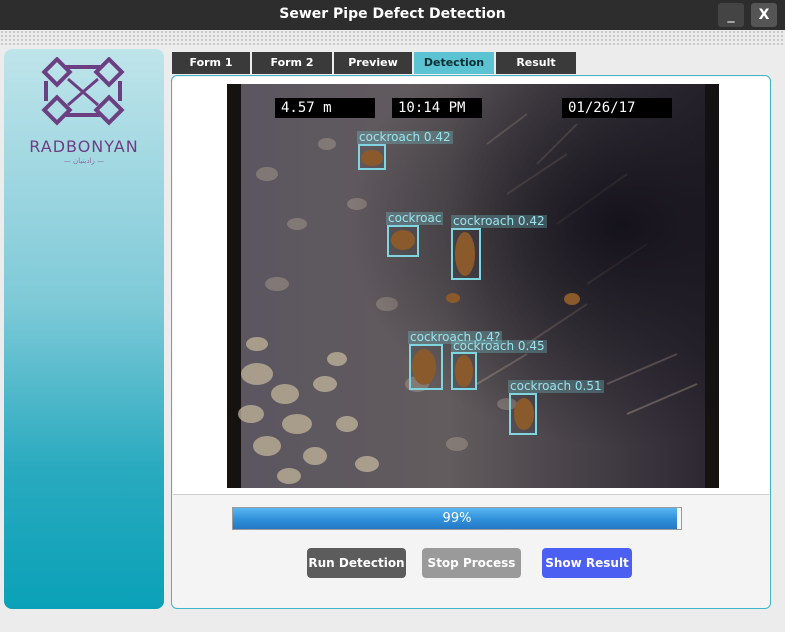 This screenshot has width=785, height=632. I want to click on stop-process-button: Stop Process, so click(471, 563).